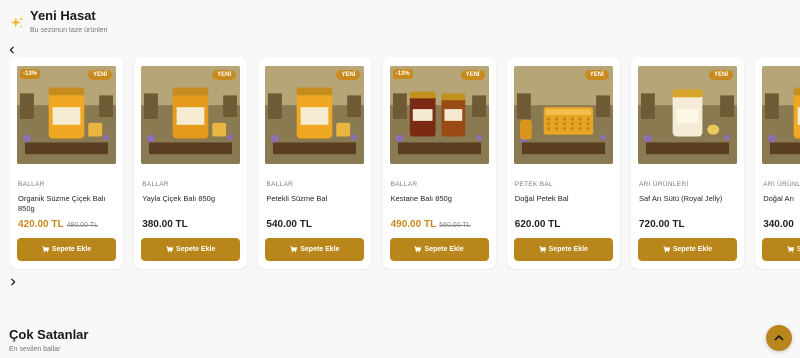 The image size is (800, 358). Describe the element at coordinates (781, 199) in the screenshot. I see `product-name: Doğal Arı` at that location.